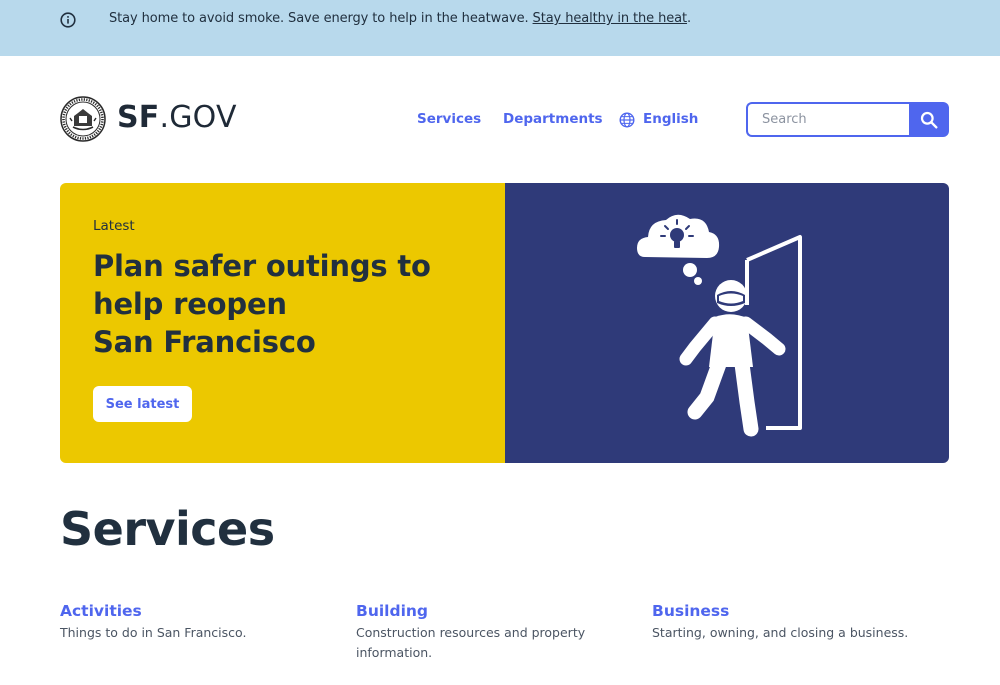 The image size is (1000, 685). What do you see at coordinates (153, 632) in the screenshot?
I see `service-description: Things to do in San Francisco.` at bounding box center [153, 632].